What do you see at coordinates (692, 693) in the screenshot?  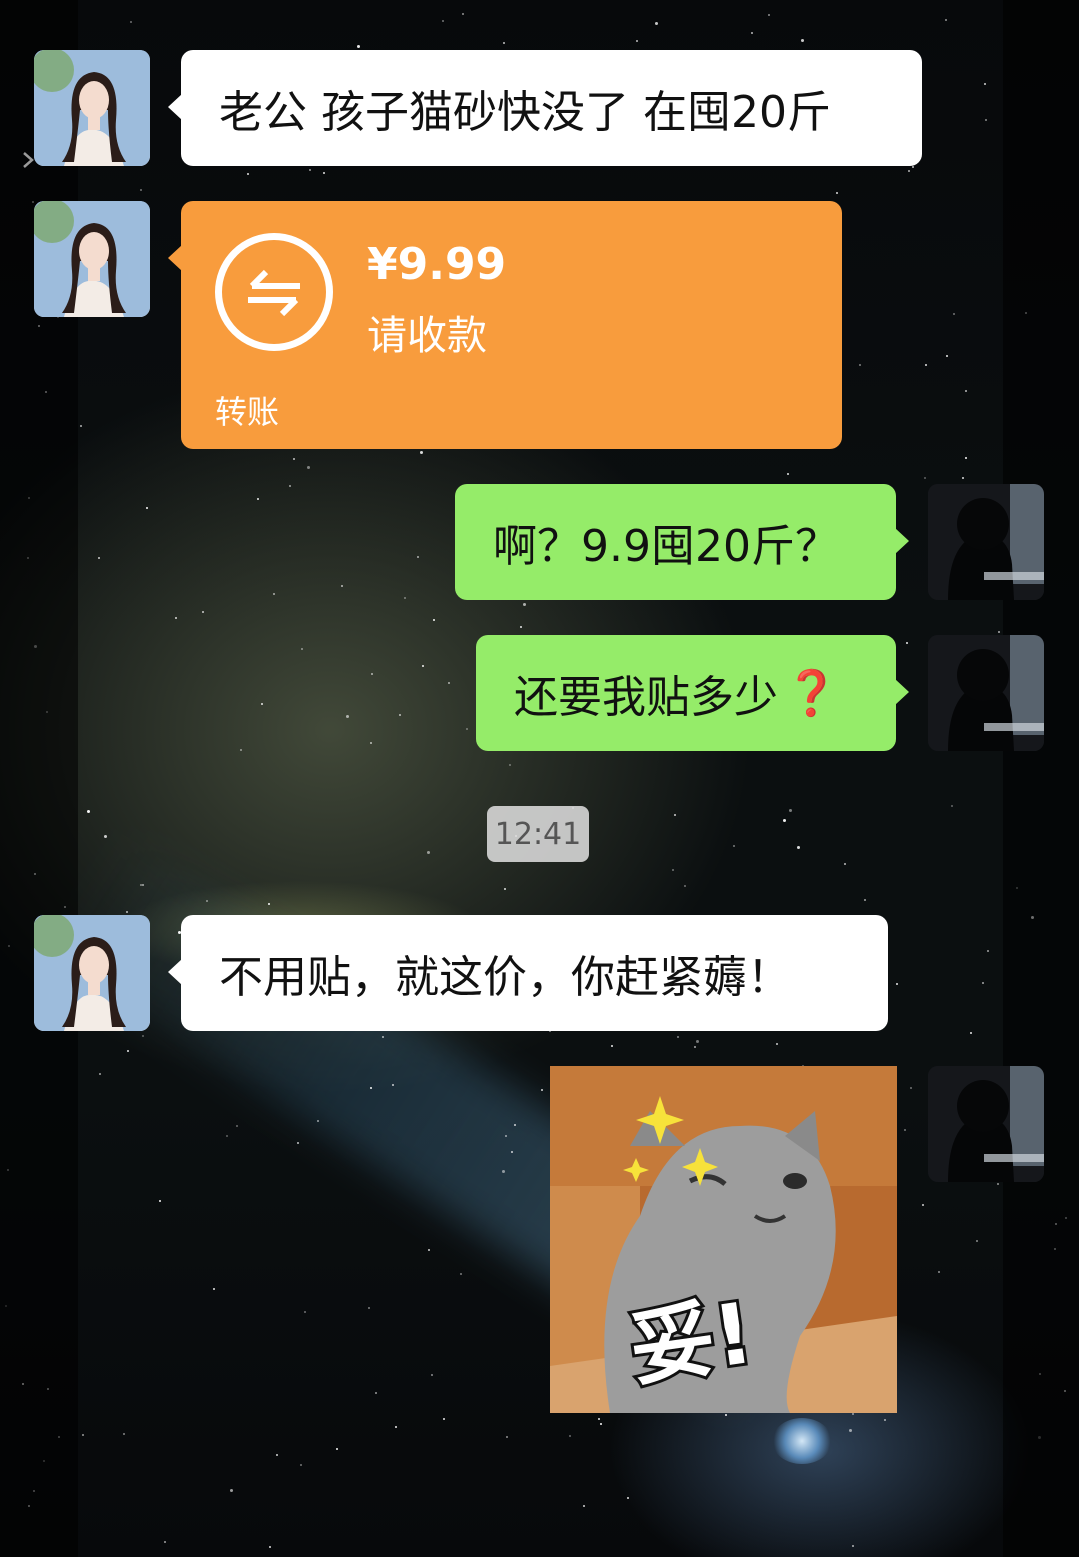 I see `message-bubble-outgoing: 还要我贴多少 ❓` at bounding box center [692, 693].